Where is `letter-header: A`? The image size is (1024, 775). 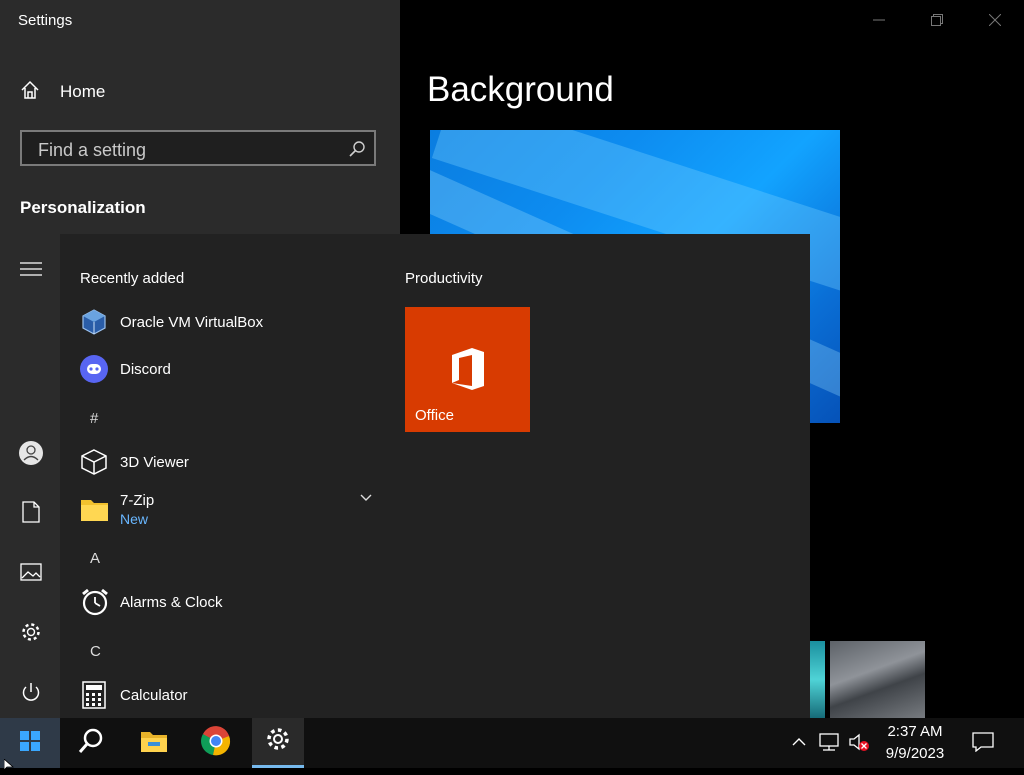 letter-header: A is located at coordinates (95, 558).